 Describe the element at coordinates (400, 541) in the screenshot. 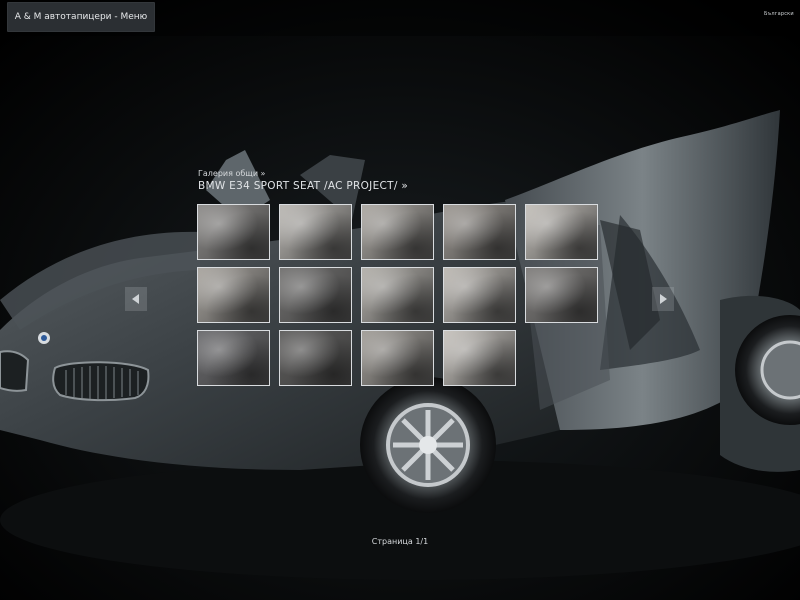

I see `pagination-label: Страница 1/1` at that location.